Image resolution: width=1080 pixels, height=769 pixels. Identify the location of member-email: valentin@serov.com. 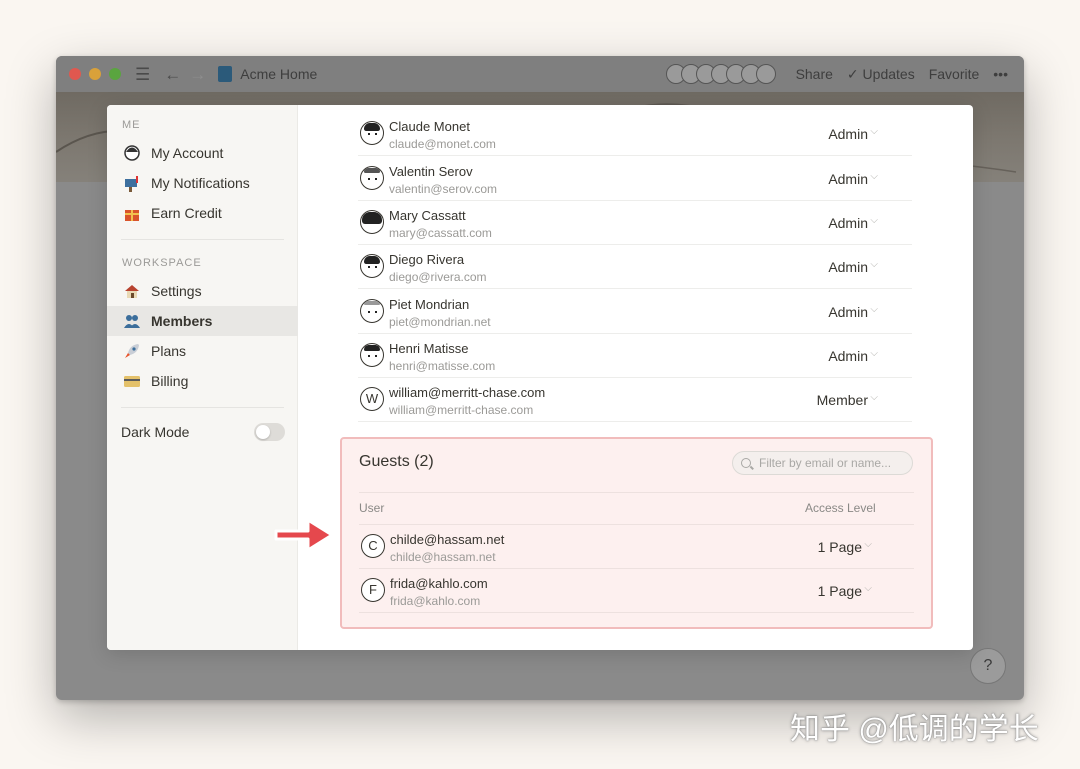
(443, 189).